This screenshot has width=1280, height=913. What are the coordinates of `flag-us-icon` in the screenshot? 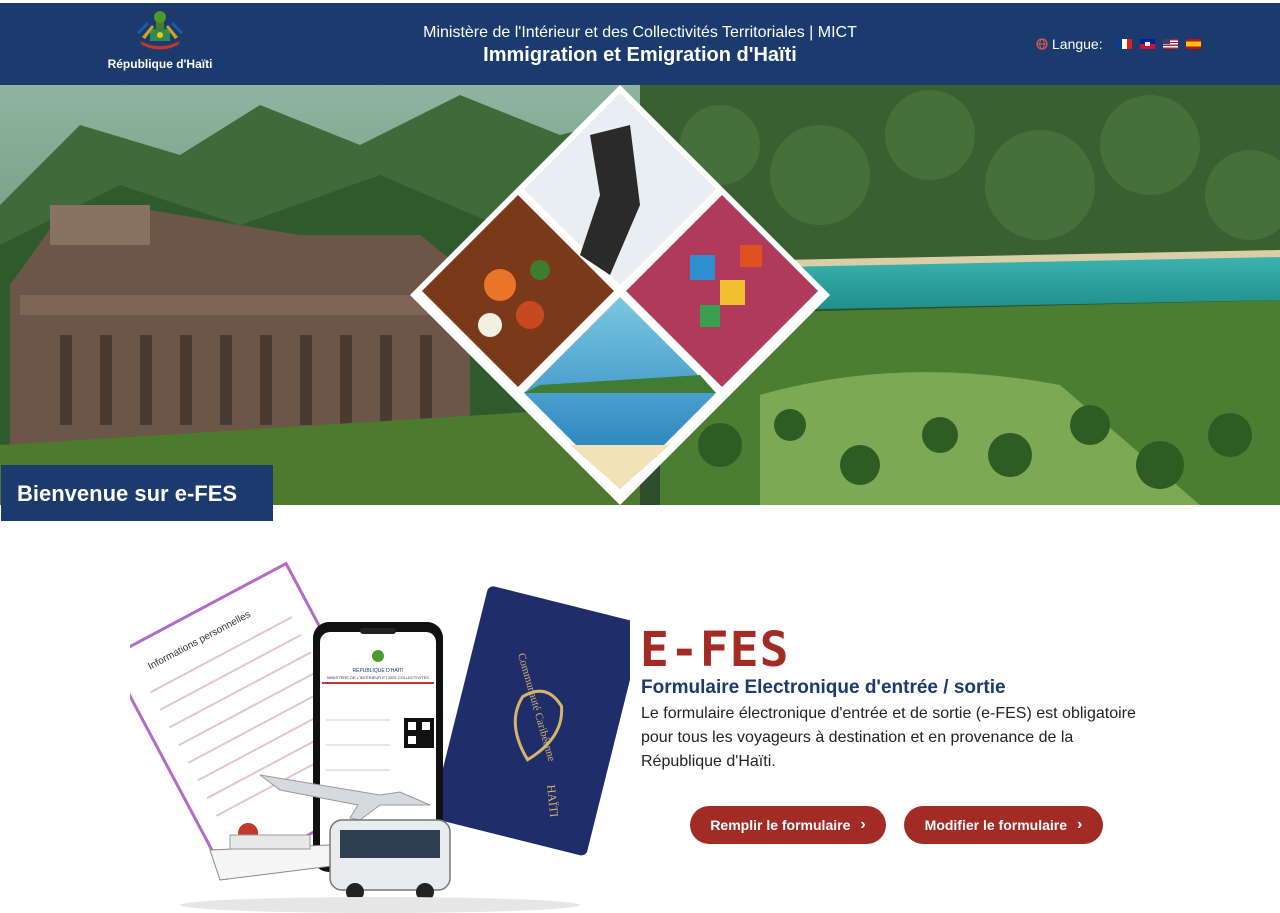 It's located at (1170, 44).